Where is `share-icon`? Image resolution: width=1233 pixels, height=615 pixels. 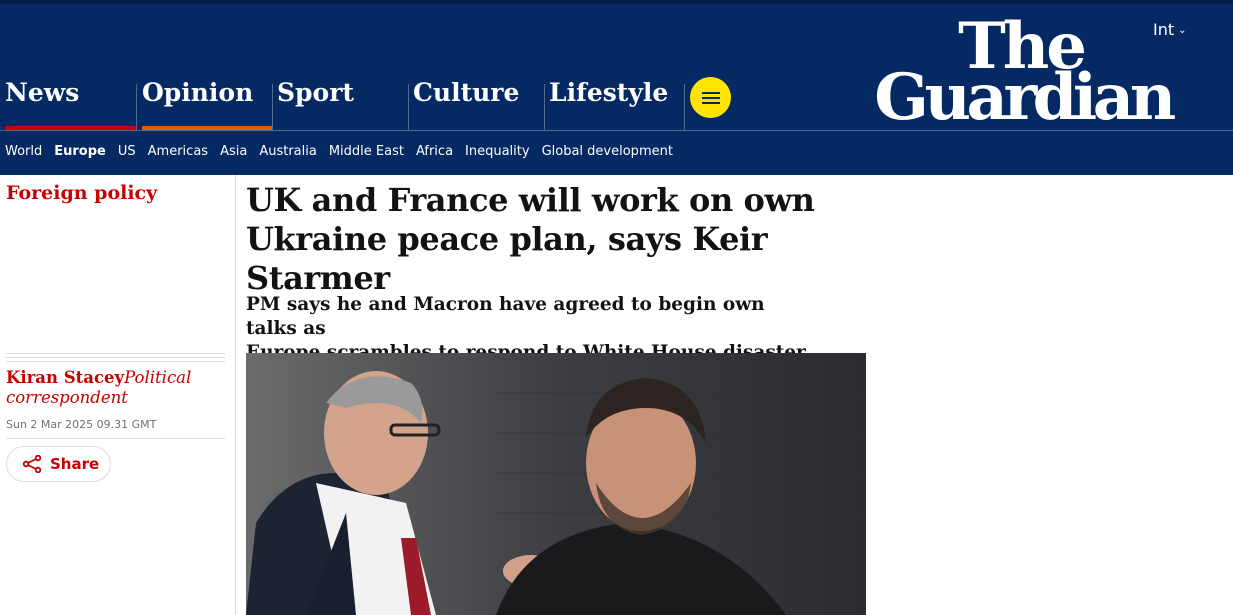 share-icon is located at coordinates (32, 464).